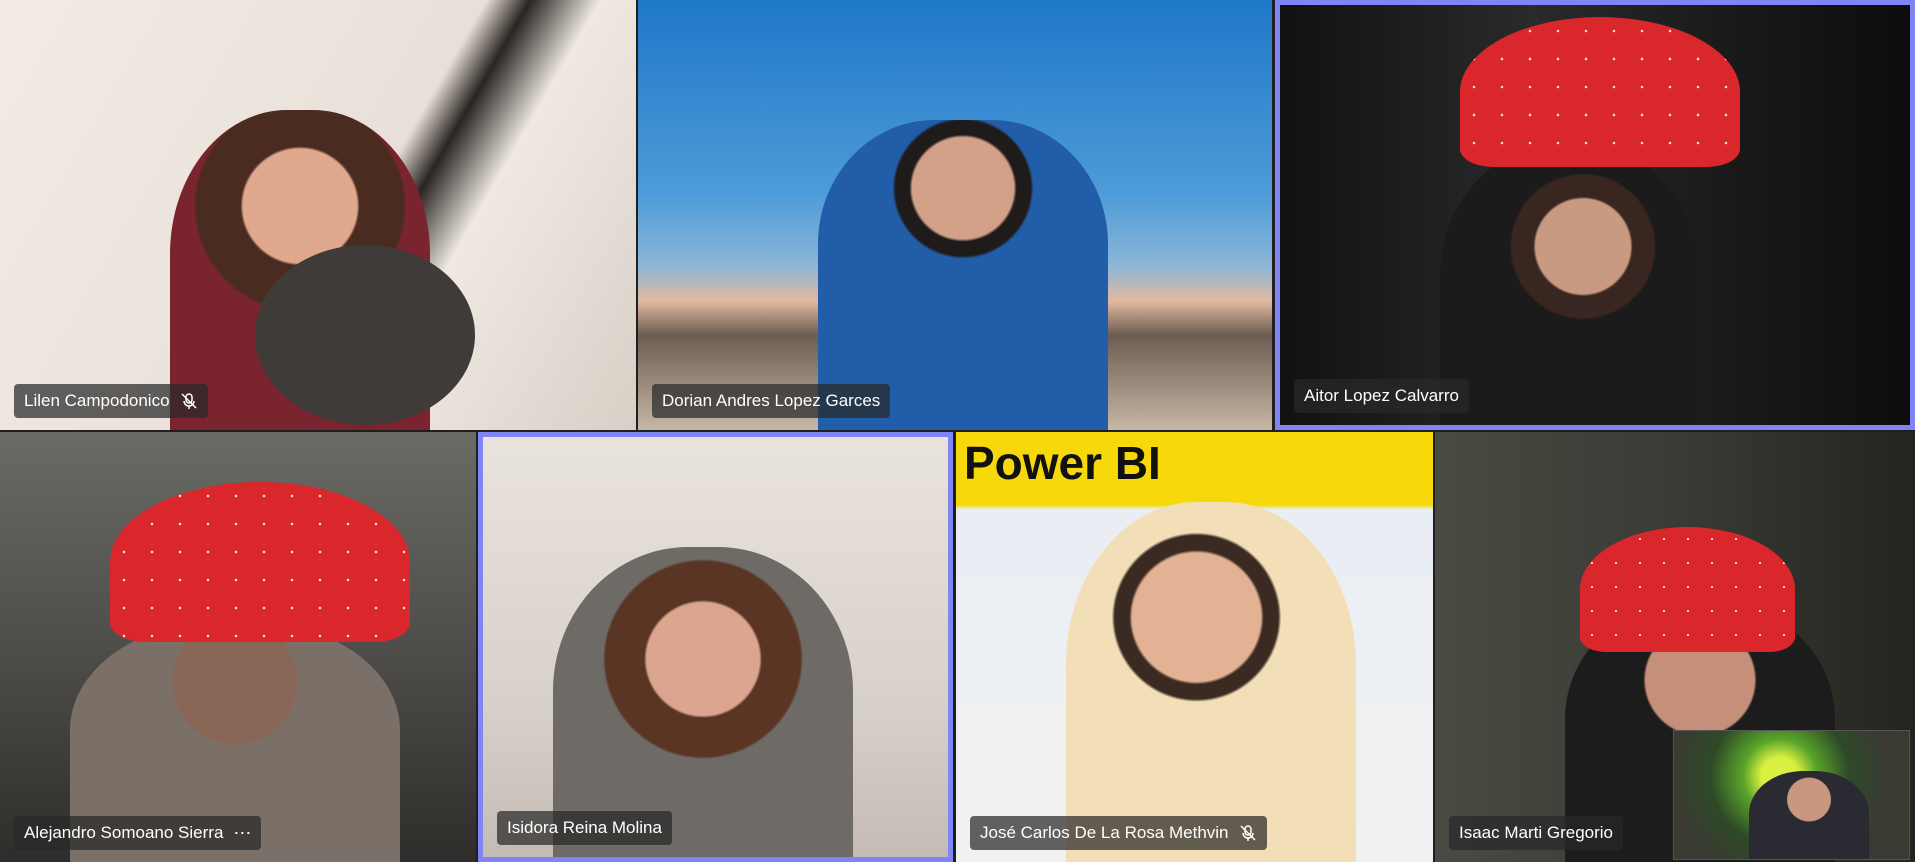 The height and width of the screenshot is (862, 1915). What do you see at coordinates (238, 647) in the screenshot?
I see `video-tile-alejandro: Alejandro Somoano Sierra ⋯` at bounding box center [238, 647].